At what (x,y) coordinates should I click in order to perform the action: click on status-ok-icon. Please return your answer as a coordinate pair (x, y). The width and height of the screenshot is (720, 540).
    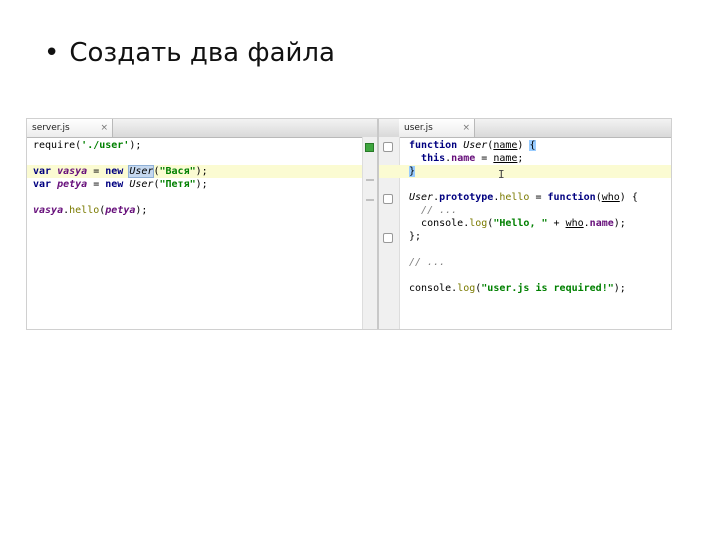
    Looking at the image, I should click on (369, 147).